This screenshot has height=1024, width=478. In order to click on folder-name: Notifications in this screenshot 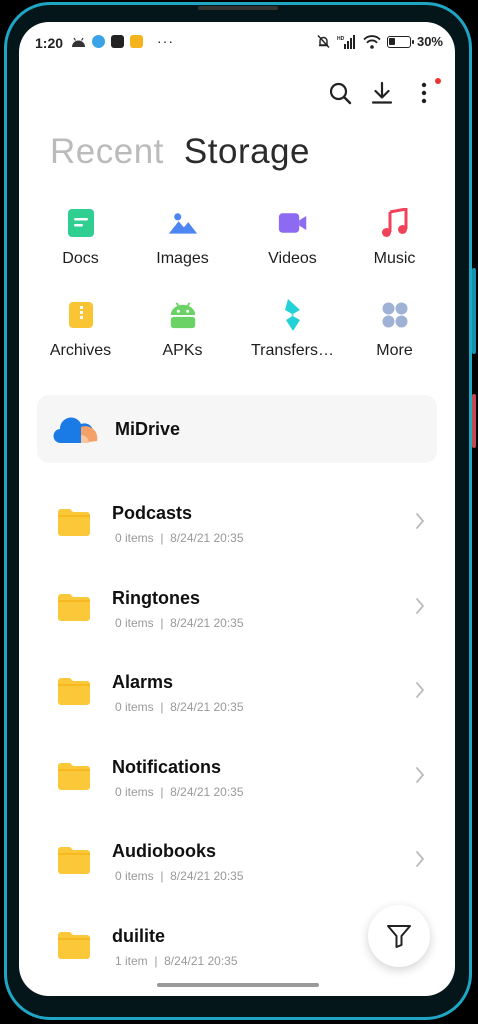, I will do `click(167, 766)`.